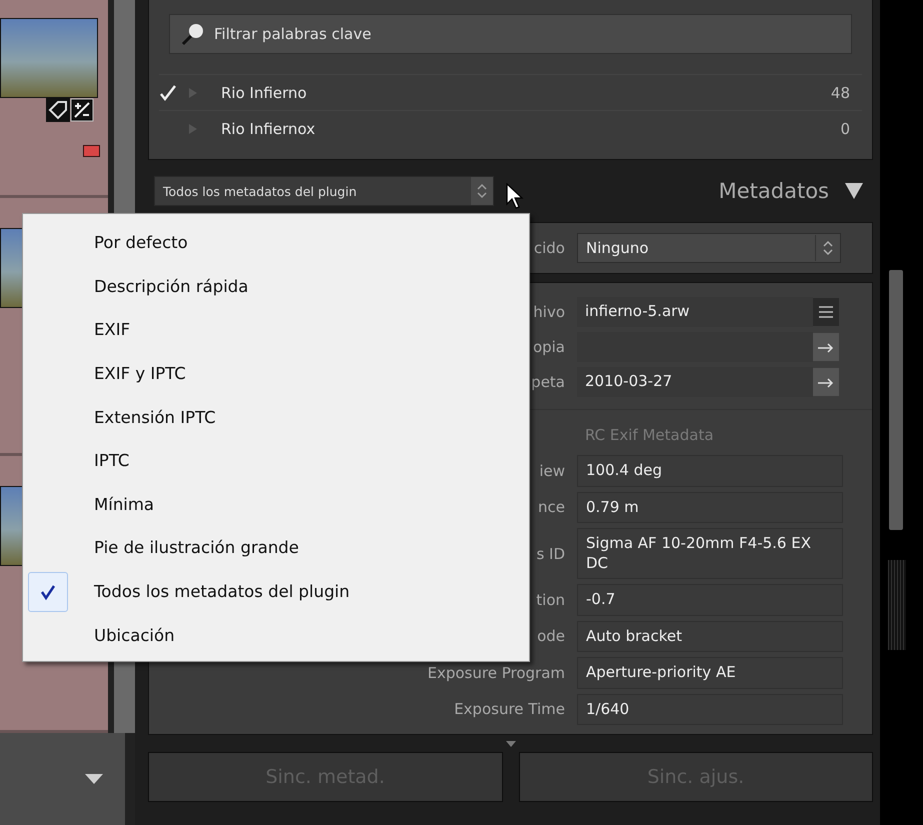 Image resolution: width=923 pixels, height=825 pixels. Describe the element at coordinates (710, 470) in the screenshot. I see `value-field: 100.4 deg` at that location.